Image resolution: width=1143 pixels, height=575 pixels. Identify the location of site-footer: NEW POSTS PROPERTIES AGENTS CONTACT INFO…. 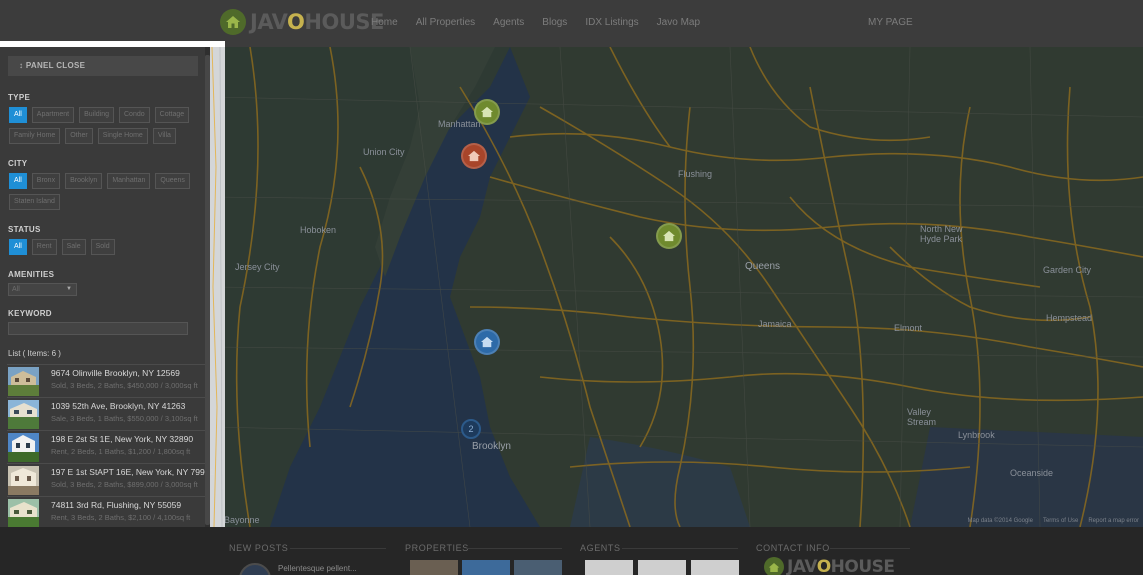
(571, 551).